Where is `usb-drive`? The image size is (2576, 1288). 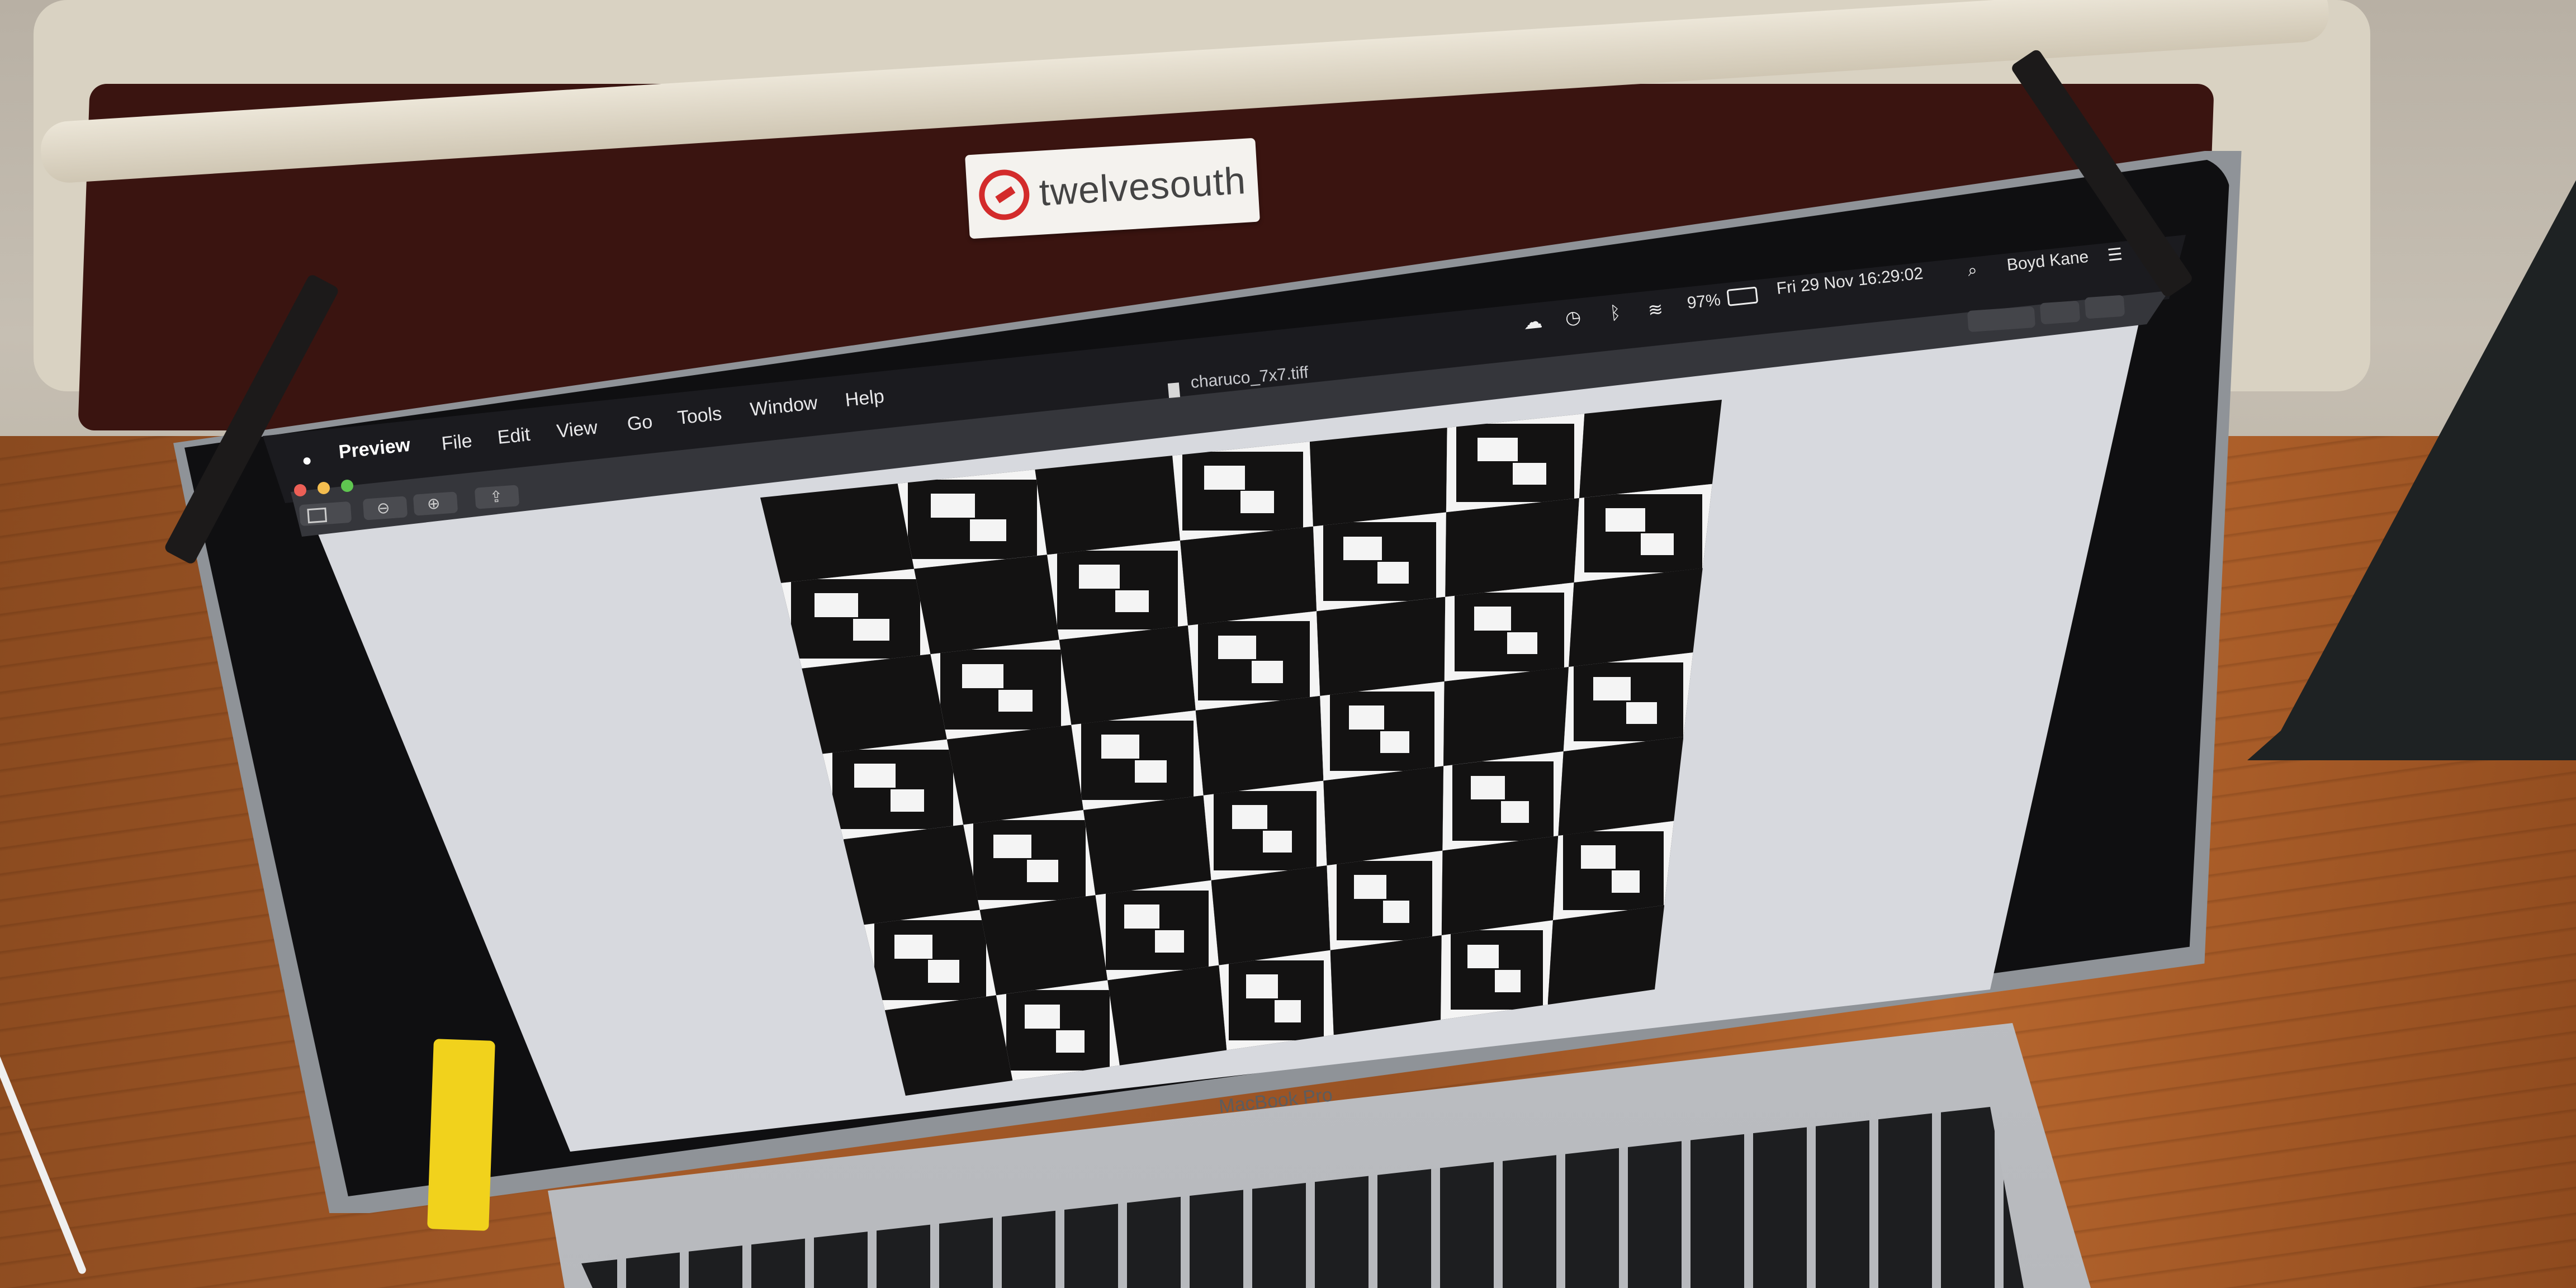
usb-drive is located at coordinates (461, 1135).